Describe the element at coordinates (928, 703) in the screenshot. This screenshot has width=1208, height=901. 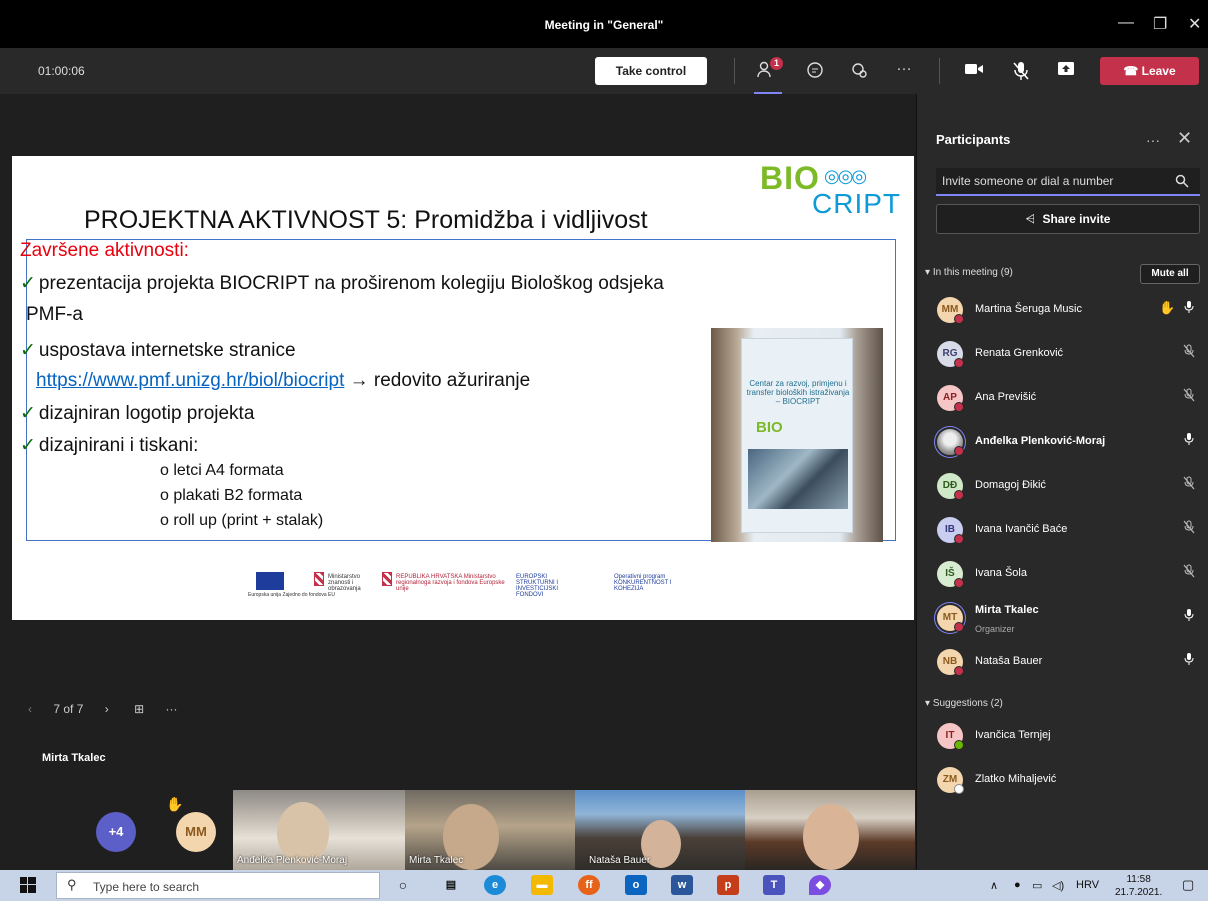
I see `collapse-icon: ▾` at that location.